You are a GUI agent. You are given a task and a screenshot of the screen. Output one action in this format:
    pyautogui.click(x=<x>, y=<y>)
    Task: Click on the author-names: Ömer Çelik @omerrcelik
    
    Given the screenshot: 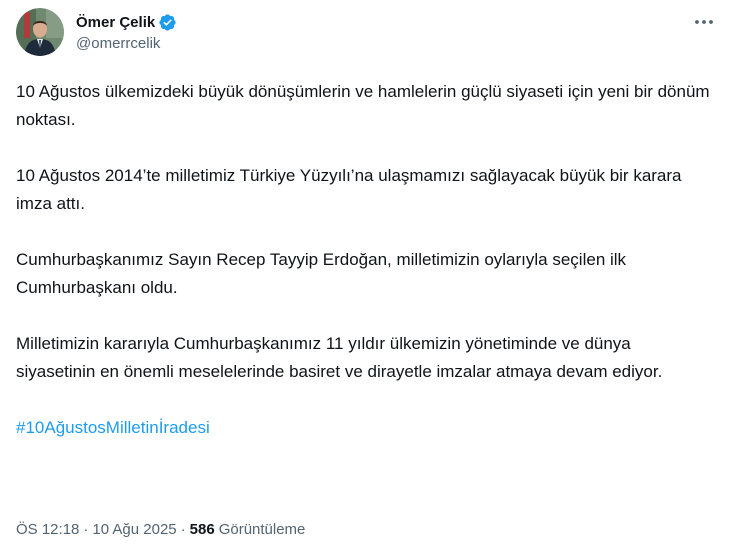 What is the action you would take?
    pyautogui.click(x=126, y=32)
    